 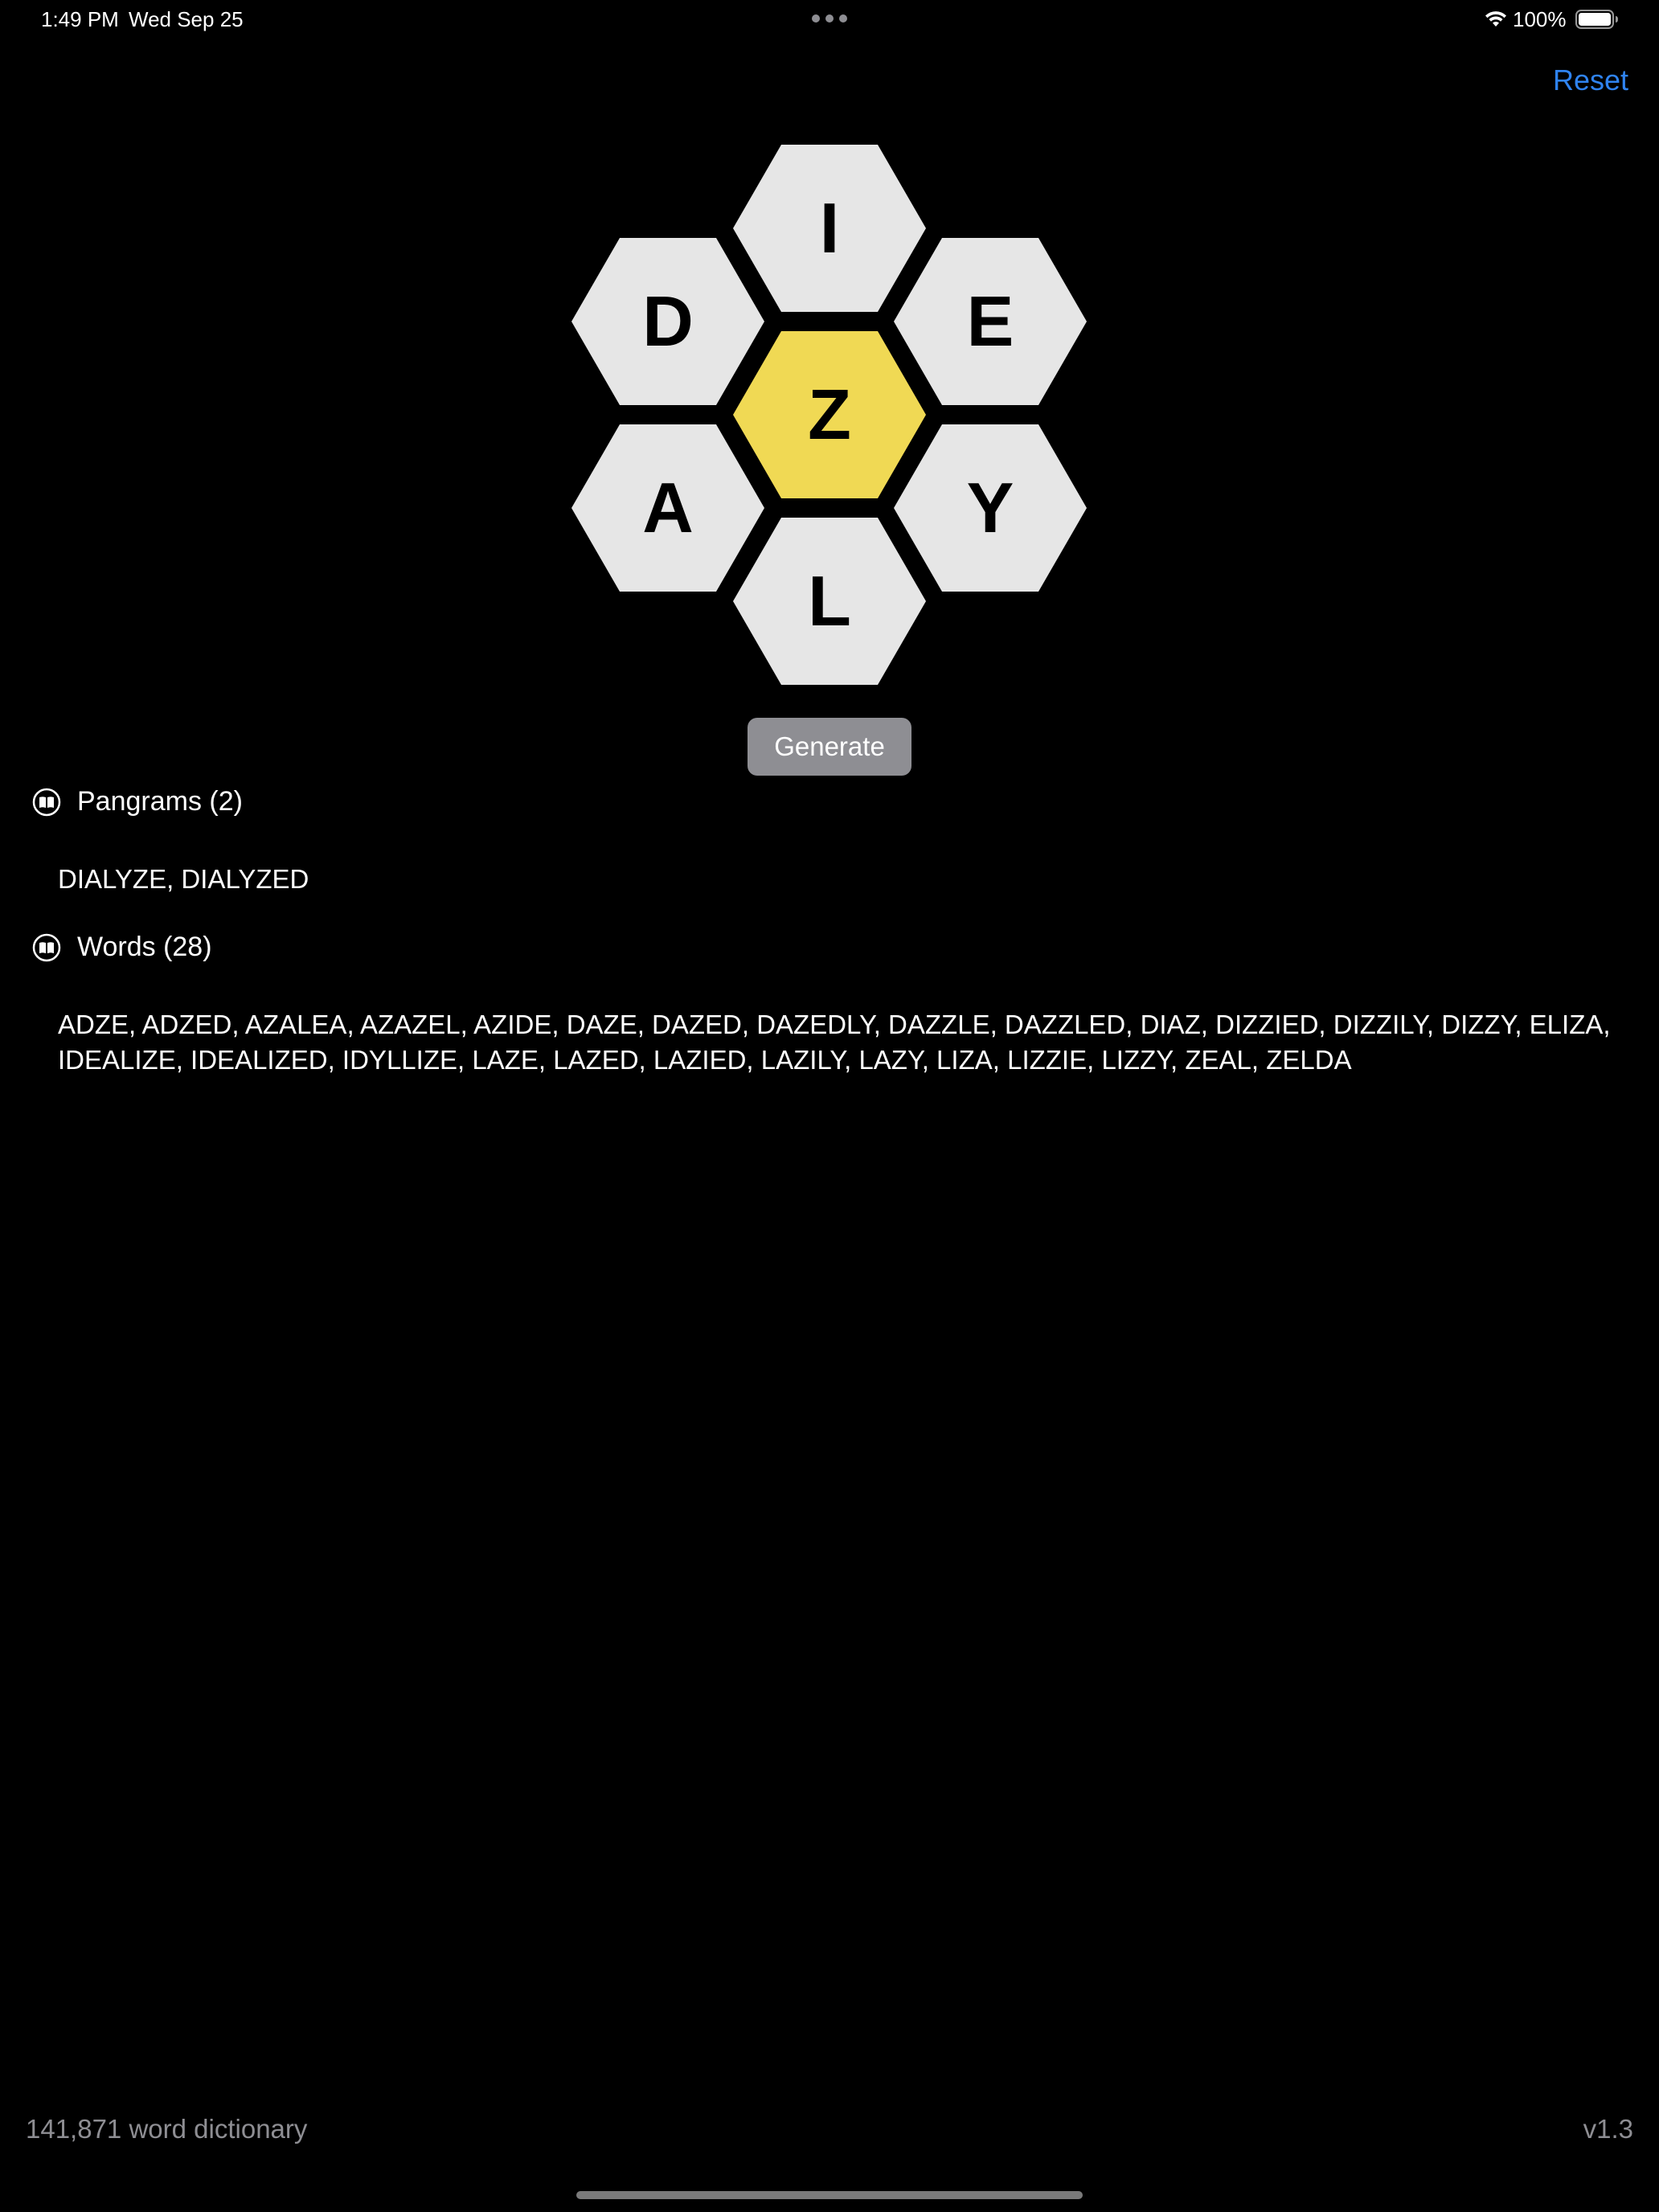 What do you see at coordinates (667, 321) in the screenshot?
I see `letter-hex-upper-left: D` at bounding box center [667, 321].